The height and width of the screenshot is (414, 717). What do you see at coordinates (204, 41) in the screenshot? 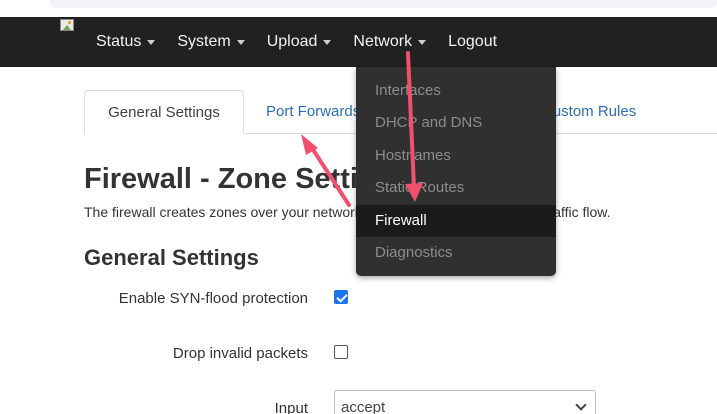
I see `menu-system-label: System` at bounding box center [204, 41].